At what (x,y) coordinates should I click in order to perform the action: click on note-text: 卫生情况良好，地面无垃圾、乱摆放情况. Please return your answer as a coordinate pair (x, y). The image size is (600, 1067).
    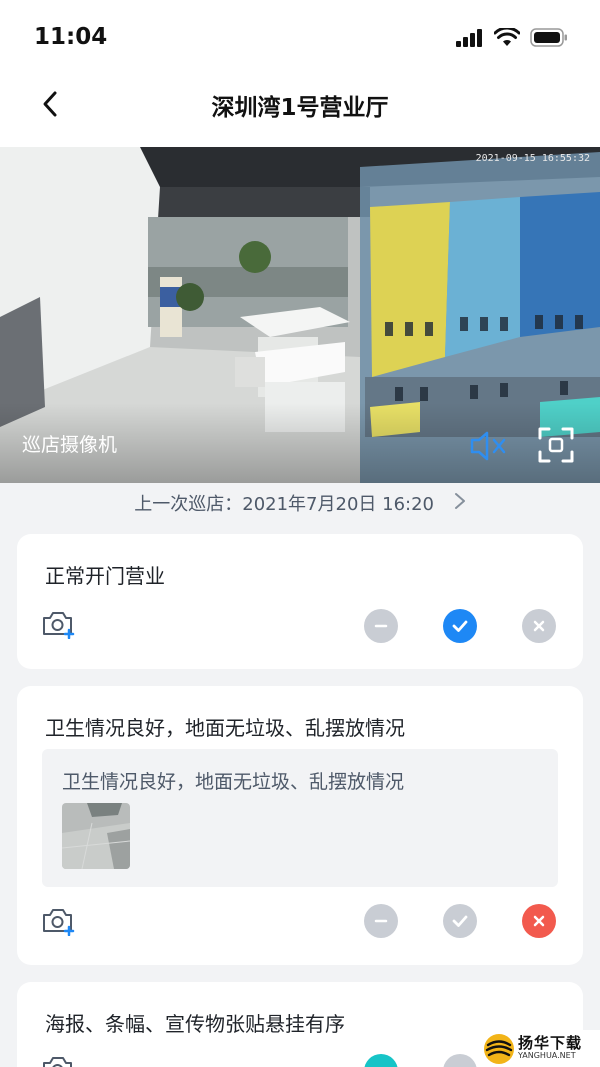
    Looking at the image, I should click on (233, 782).